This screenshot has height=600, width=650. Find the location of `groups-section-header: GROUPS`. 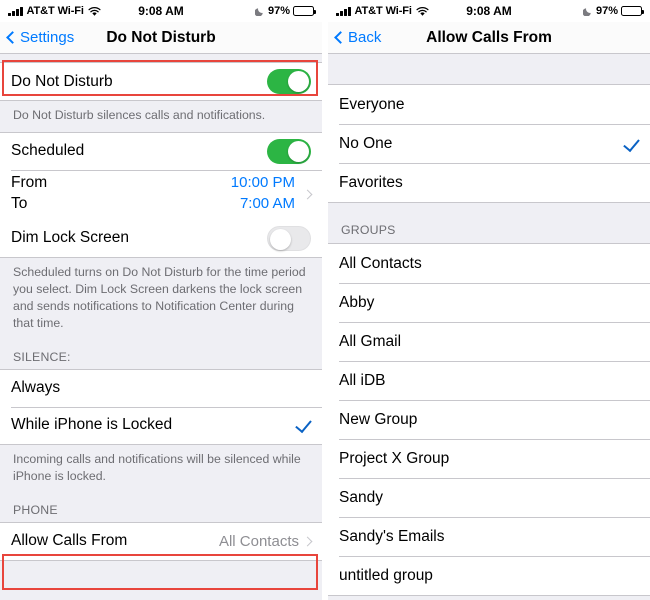

groups-section-header: GROUPS is located at coordinates (489, 223).